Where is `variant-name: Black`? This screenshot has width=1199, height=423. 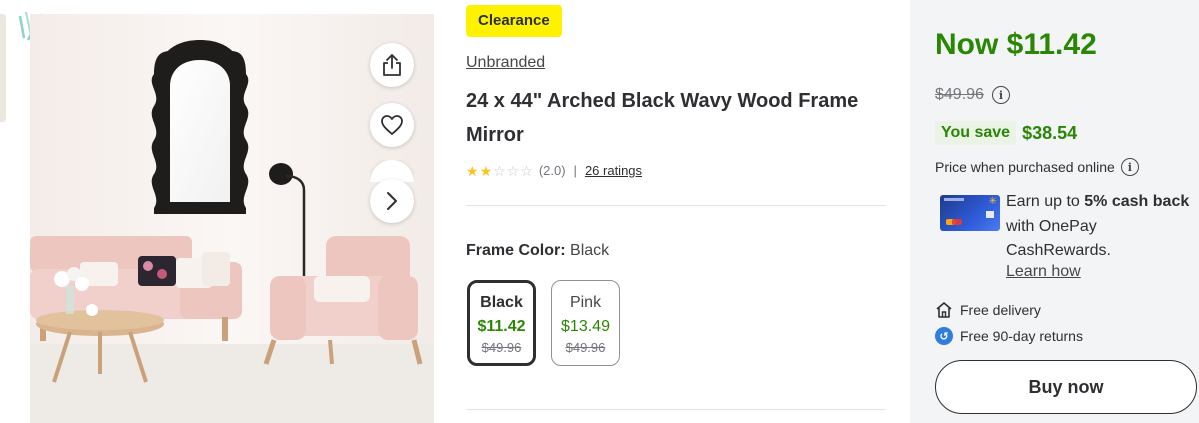
variant-name: Black is located at coordinates (501, 302).